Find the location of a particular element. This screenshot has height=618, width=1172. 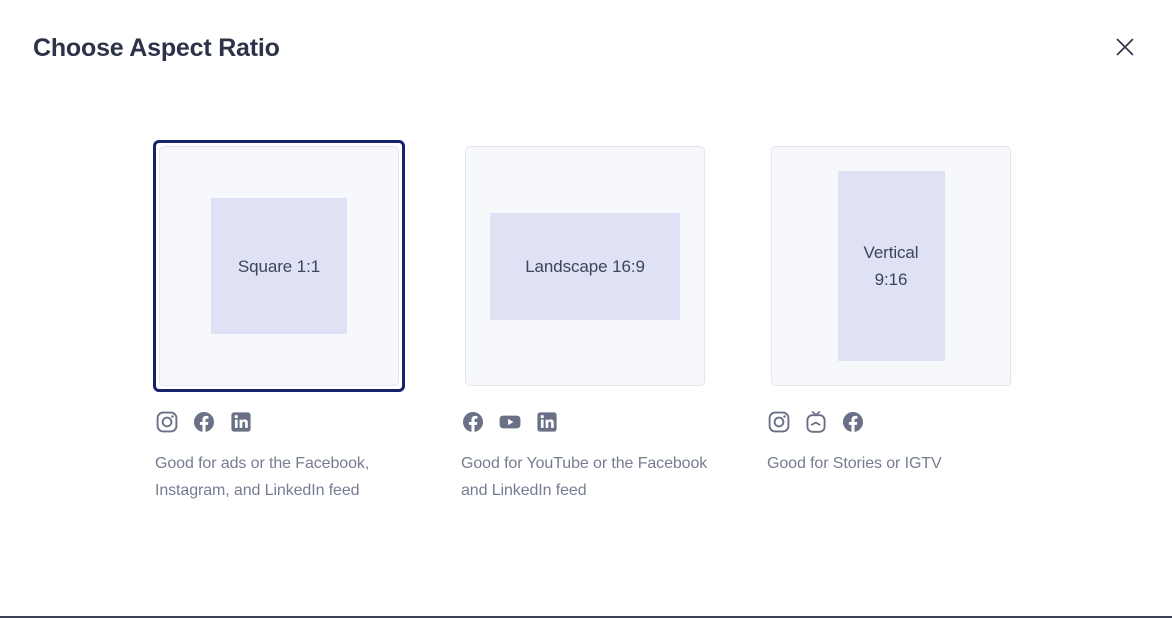

aspect-ratio-option-vertical: Vertical 9:16 Good for Stories or IGTV is located at coordinates (891, 322).